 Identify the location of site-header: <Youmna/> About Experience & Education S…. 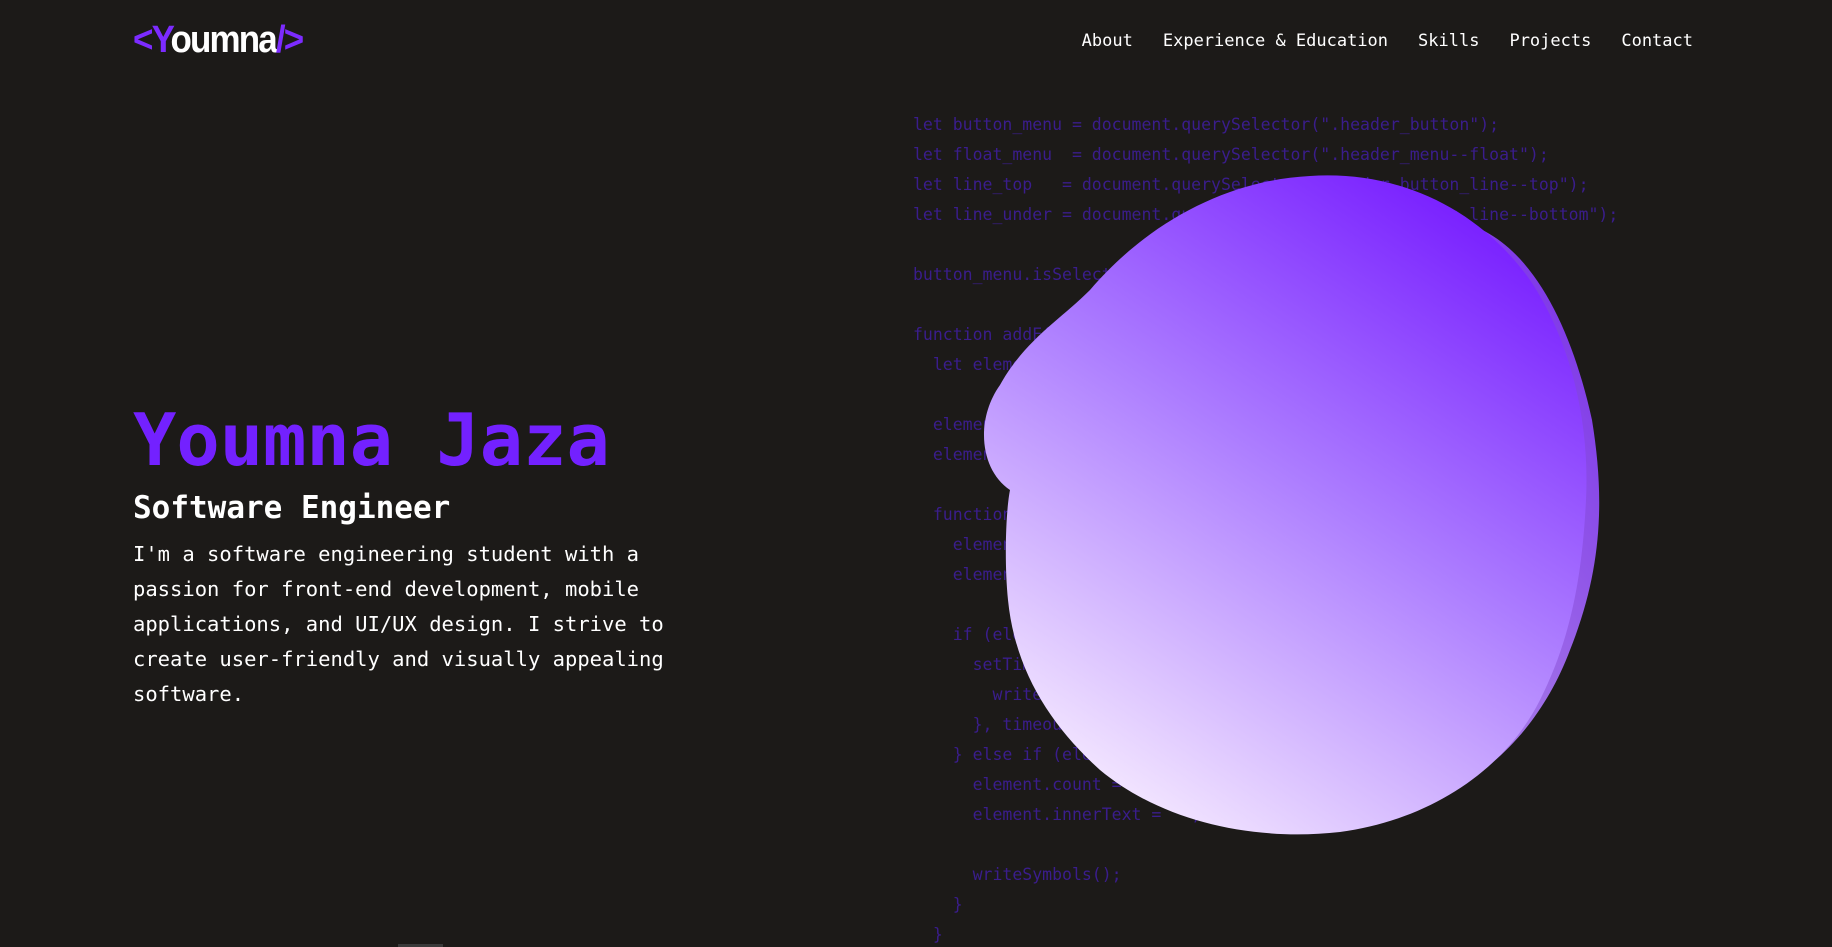
(916, 40).